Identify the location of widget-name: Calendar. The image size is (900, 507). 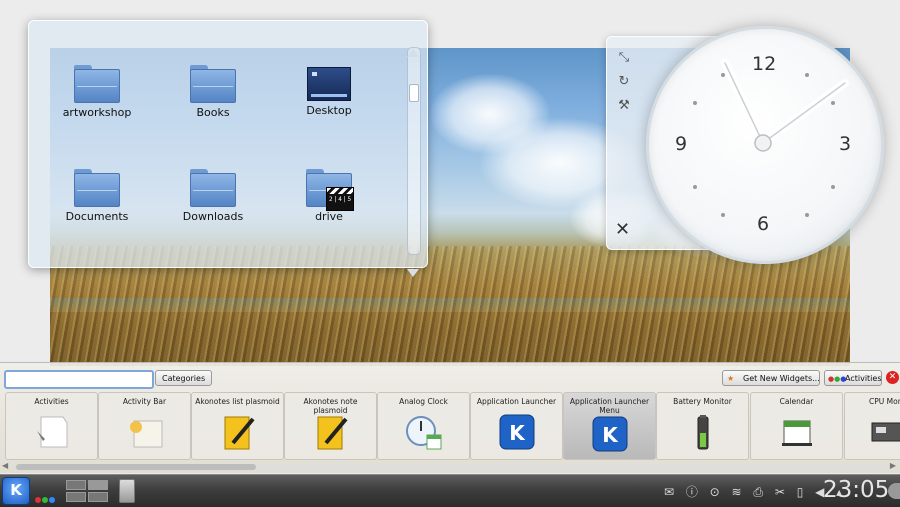
(796, 401).